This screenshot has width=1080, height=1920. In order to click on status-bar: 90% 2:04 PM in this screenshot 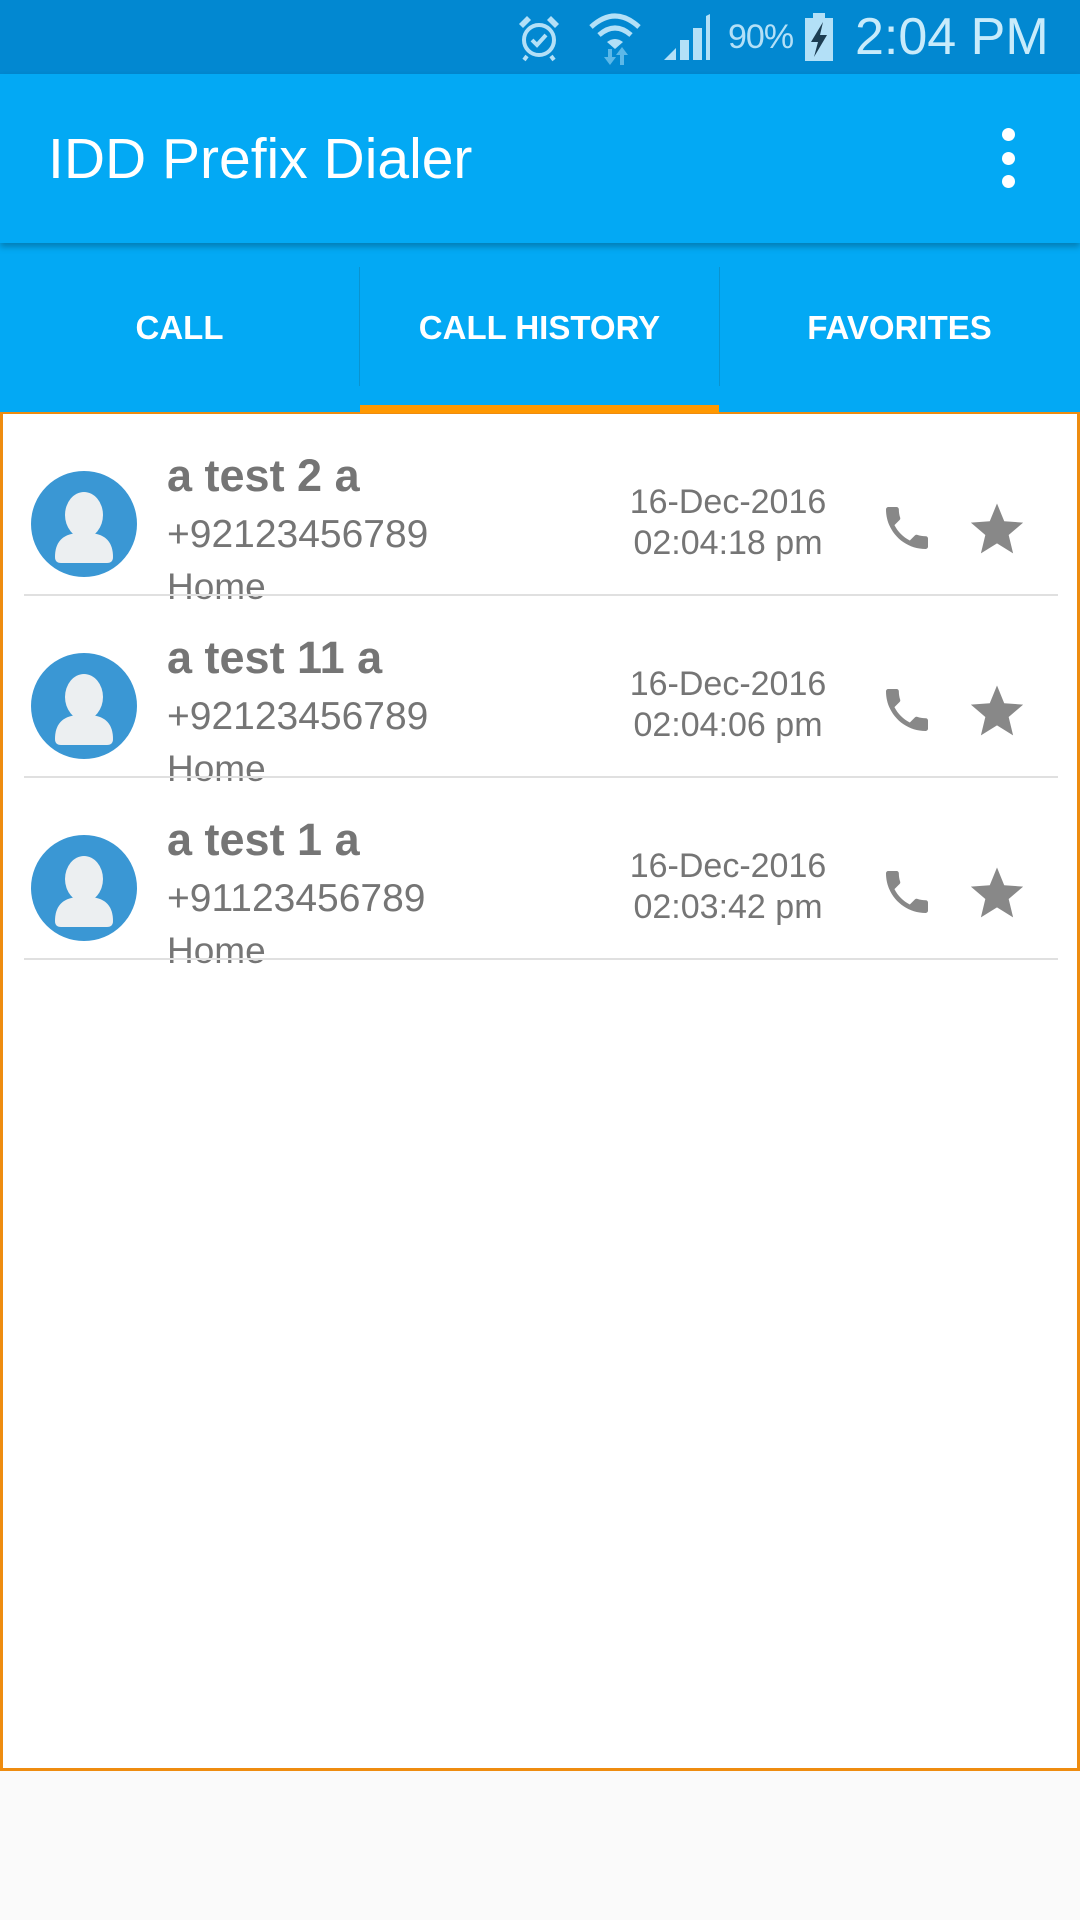, I will do `click(540, 37)`.